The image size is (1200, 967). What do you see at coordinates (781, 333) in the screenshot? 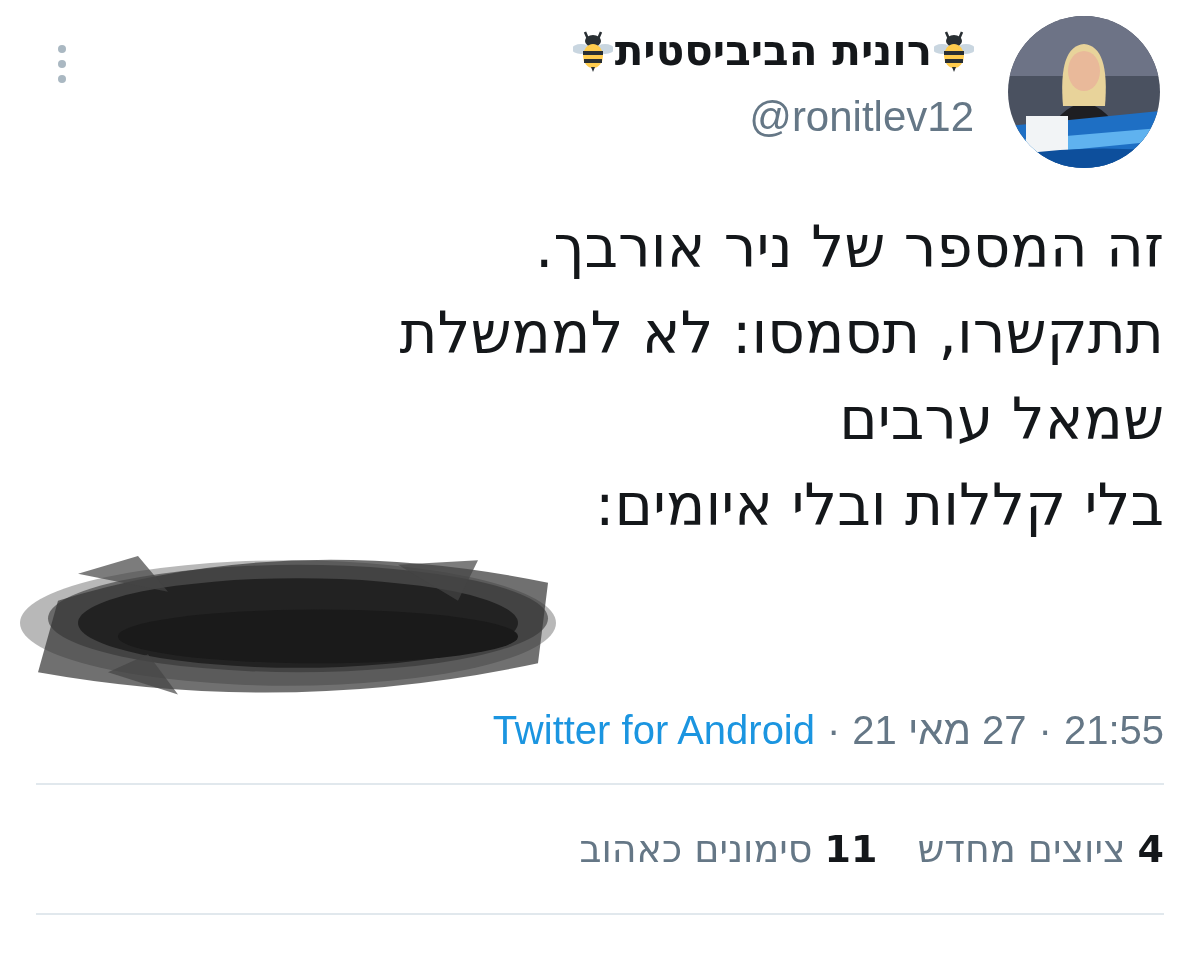
I see `tweet-text-line: תתקשרו, תסמסו: לא לממשלת` at bounding box center [781, 333].